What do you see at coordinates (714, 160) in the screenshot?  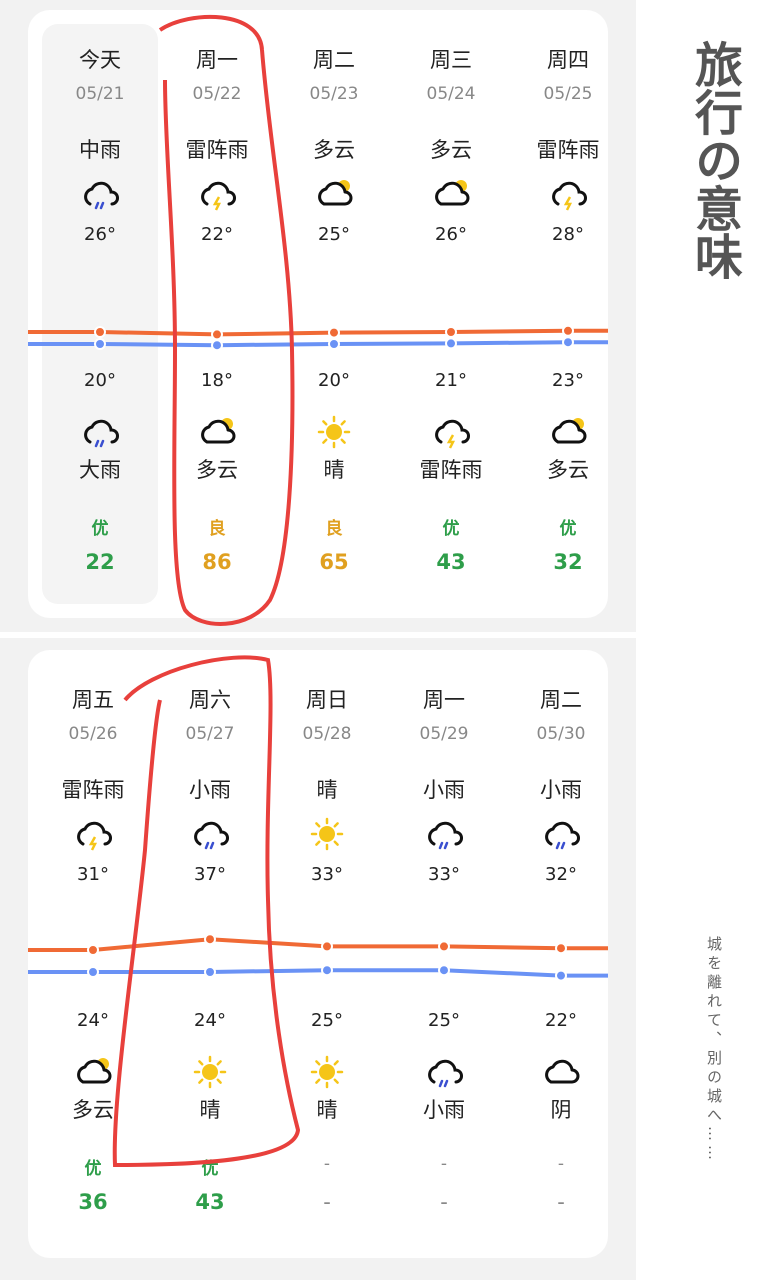 I see `handwritten-title: 旅行の意味` at bounding box center [714, 160].